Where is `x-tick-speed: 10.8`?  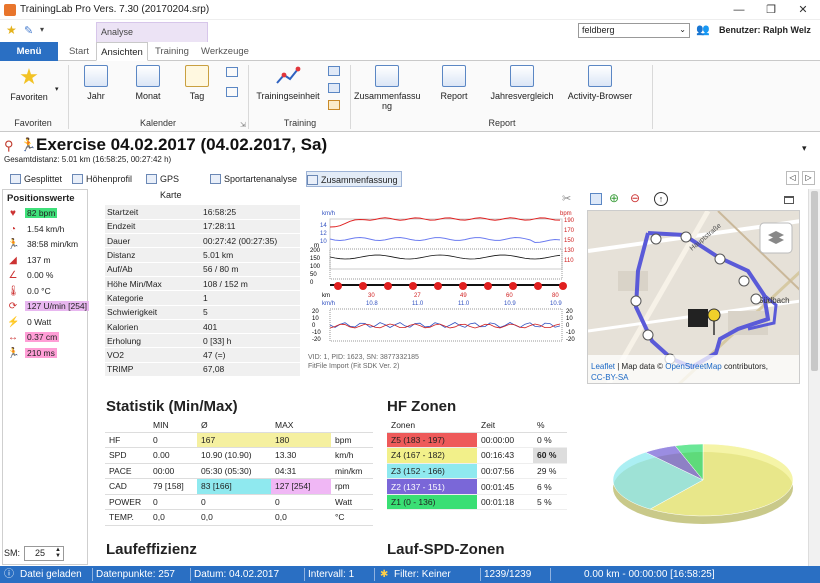
x-tick-speed: 10.8 is located at coordinates (372, 304).